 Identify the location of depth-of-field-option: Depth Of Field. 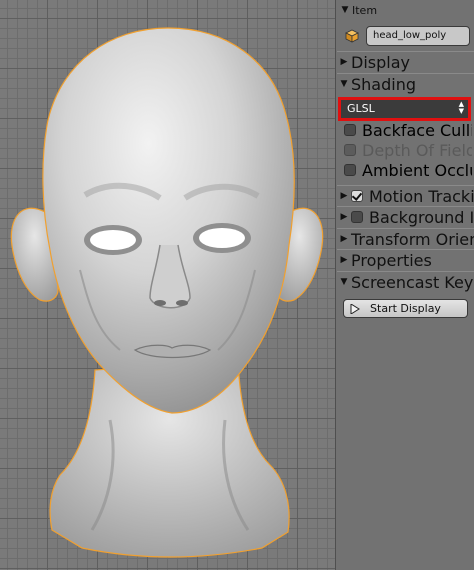
(408, 150).